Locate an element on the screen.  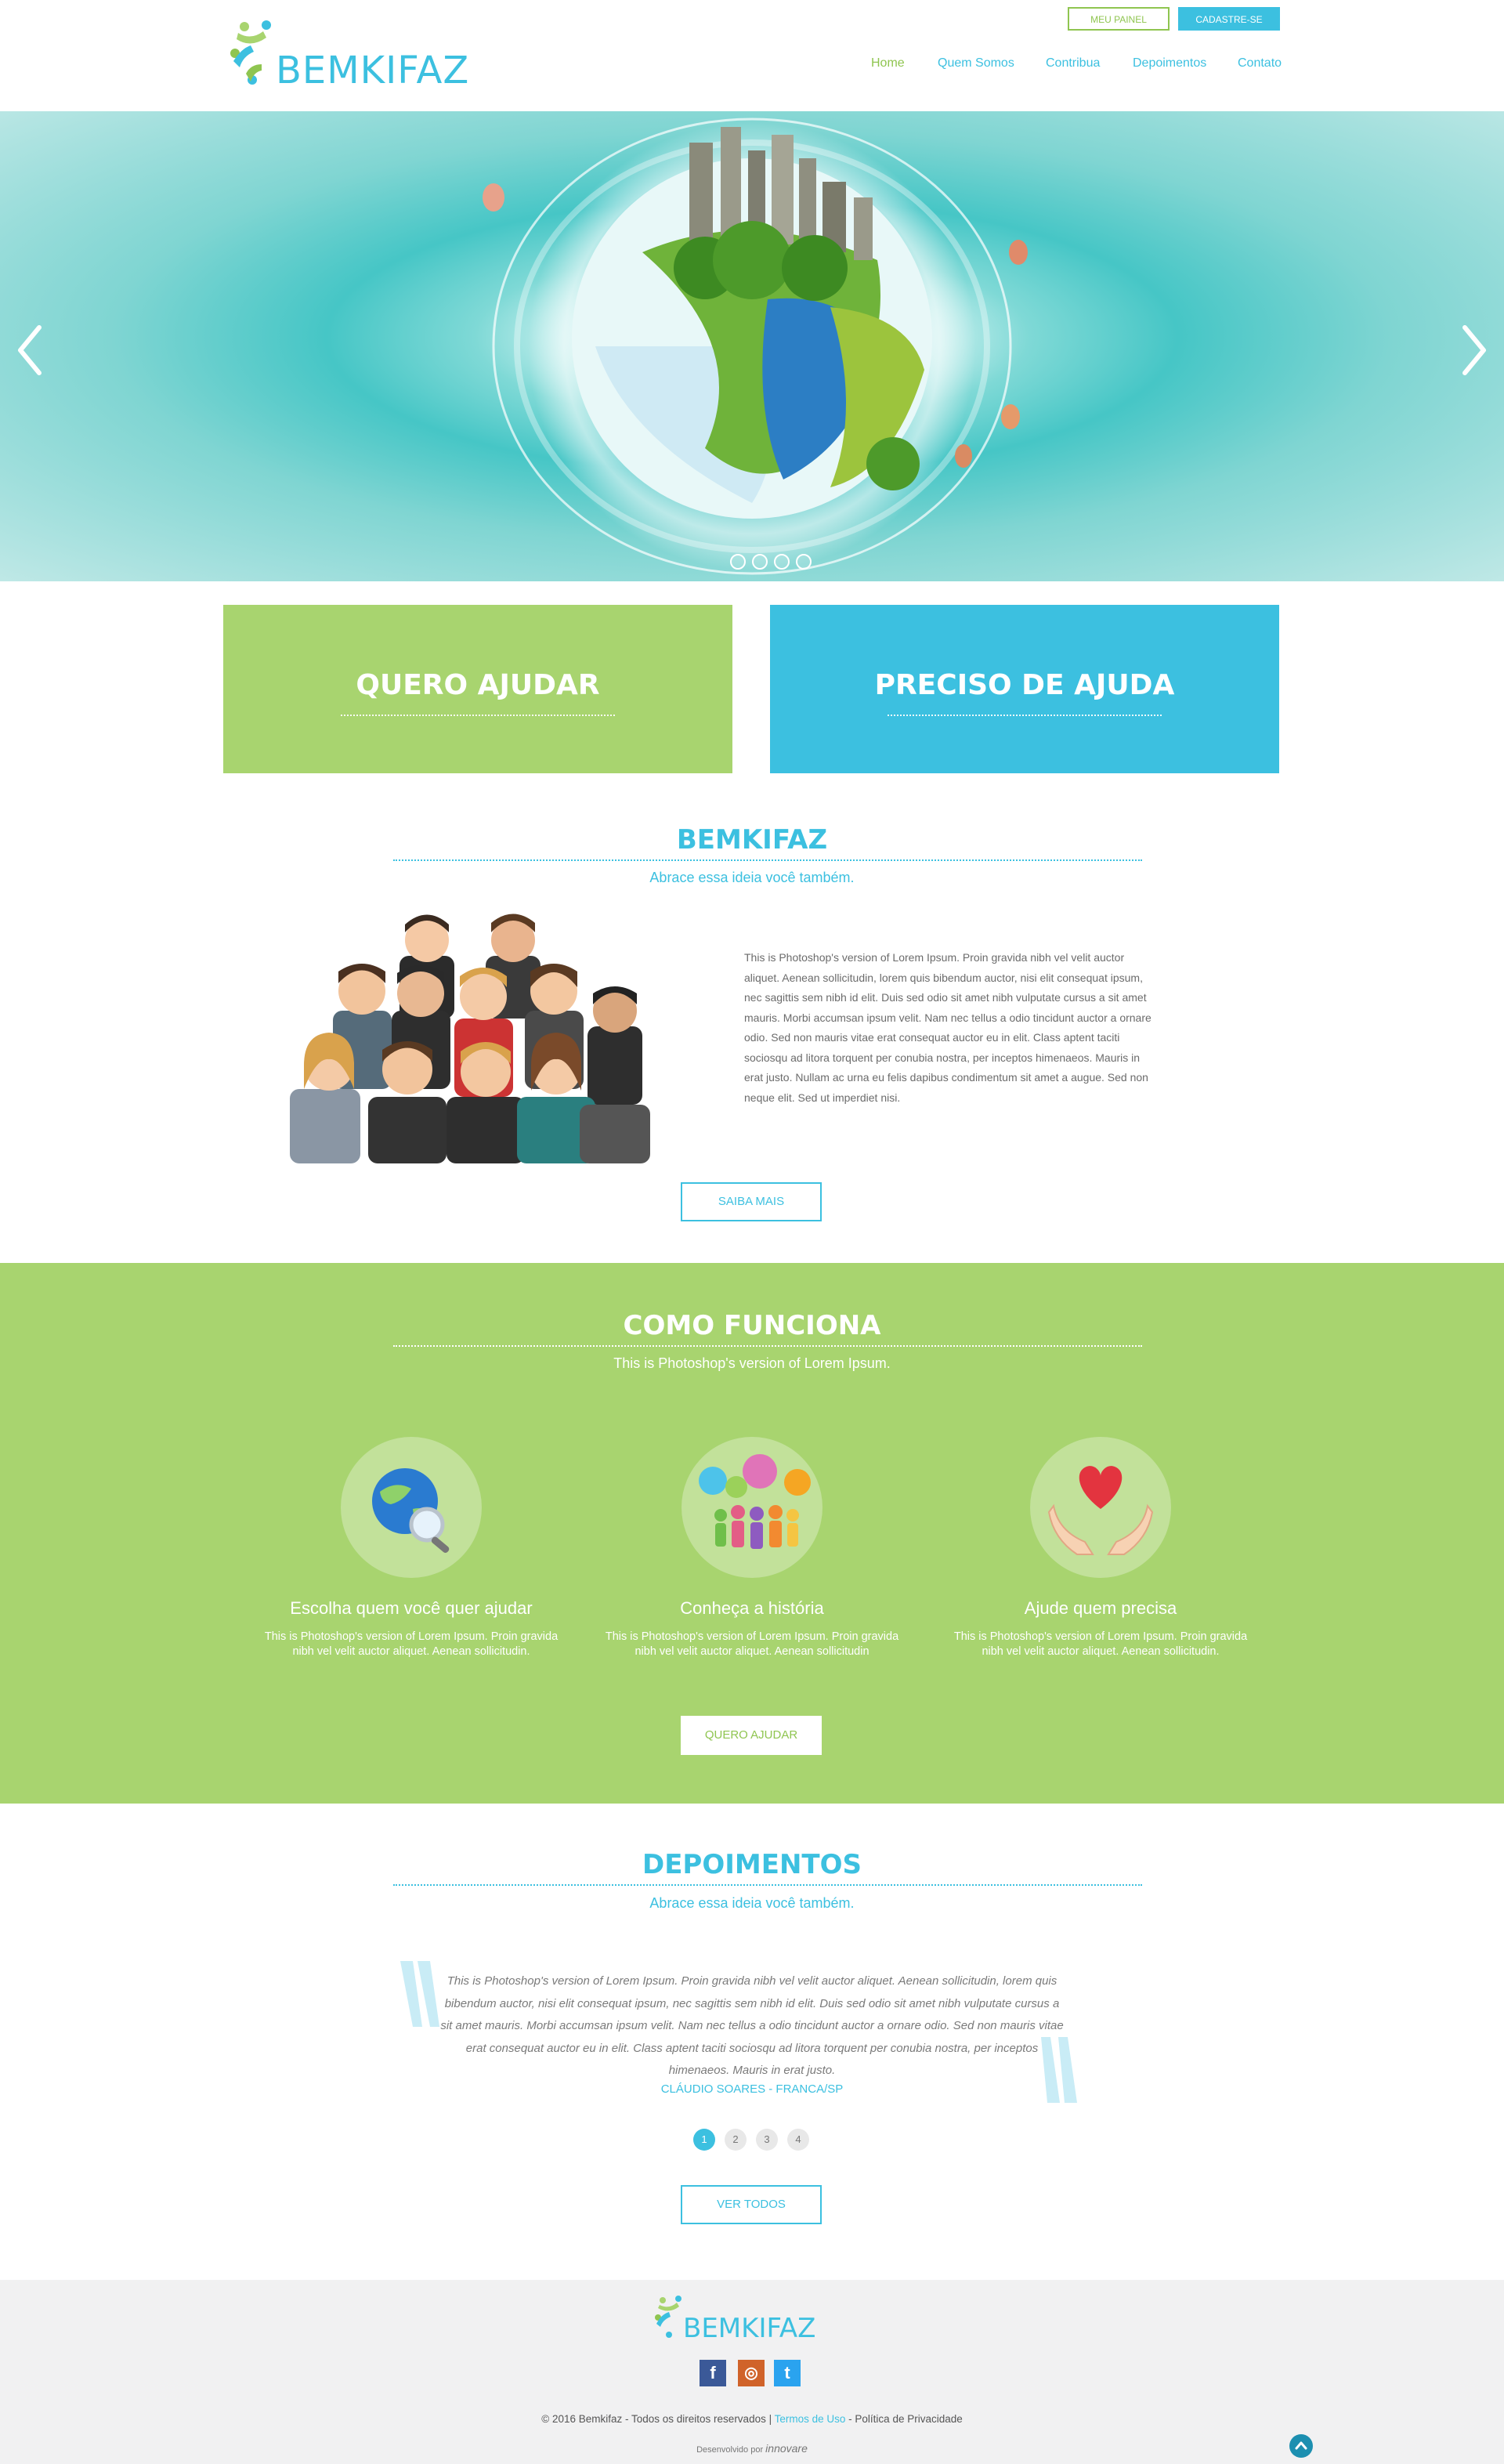
hero-slide-dots is located at coordinates (775, 562).